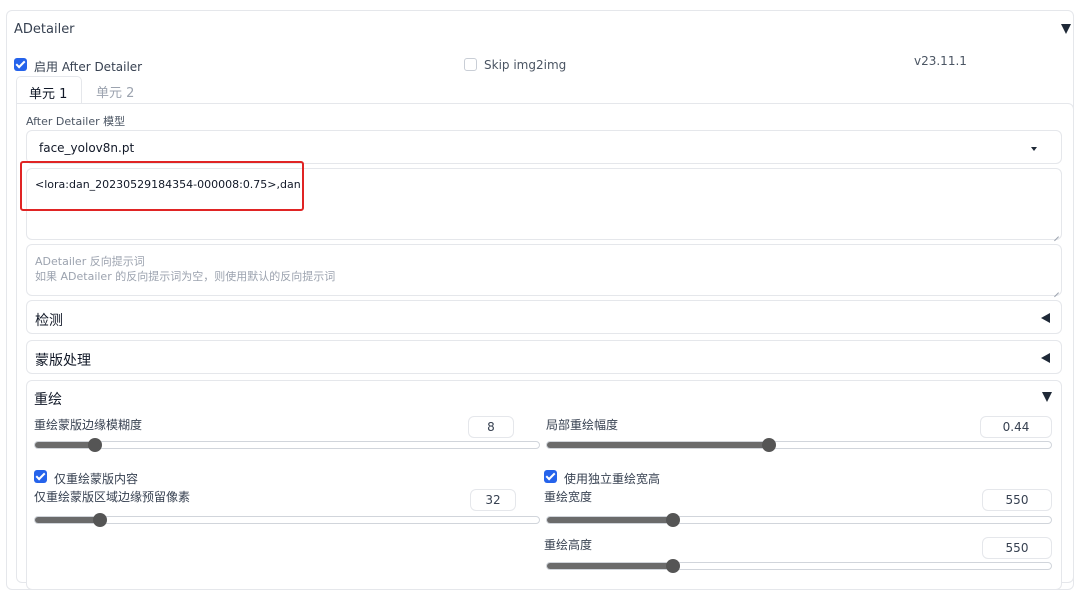 This screenshot has height=590, width=1080. I want to click on panel-title: ADetailer, so click(44, 29).